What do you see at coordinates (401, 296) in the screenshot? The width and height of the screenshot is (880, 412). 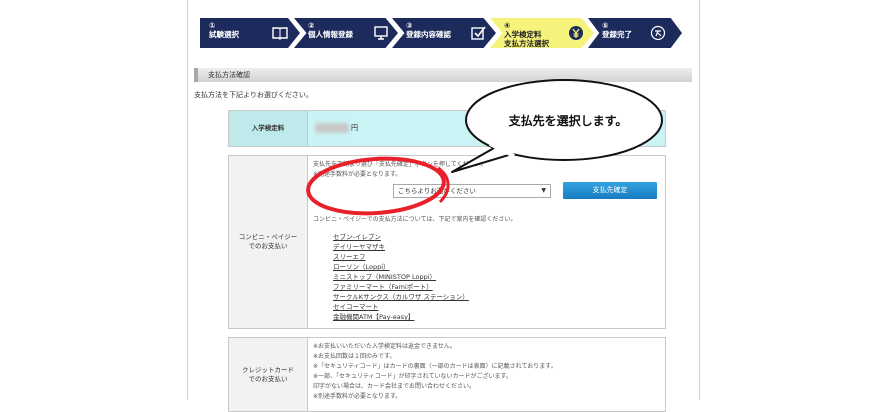 I see `link-circle-k-sunkus: サークルKサンクス（カルワザ ステーション）` at bounding box center [401, 296].